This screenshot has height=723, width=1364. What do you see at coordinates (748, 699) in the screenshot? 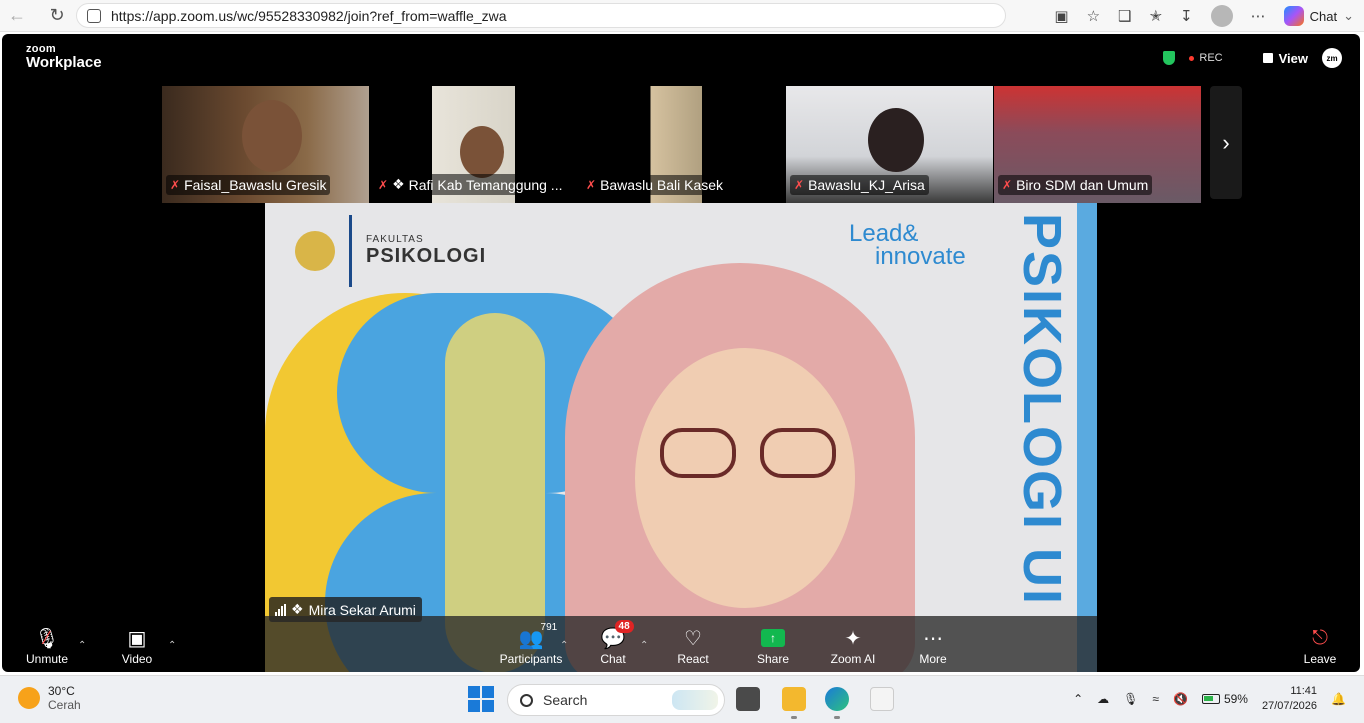
I see `task-view-icon` at bounding box center [748, 699].